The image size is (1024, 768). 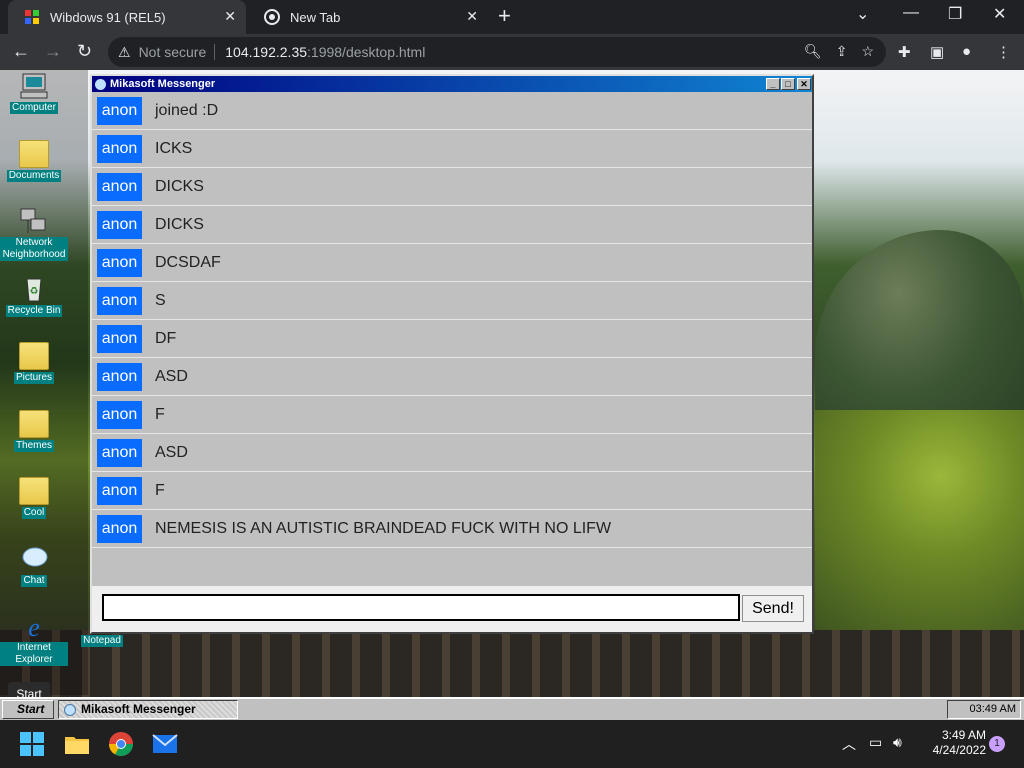 What do you see at coordinates (919, 335) in the screenshot?
I see `wallpaper-mountain` at bounding box center [919, 335].